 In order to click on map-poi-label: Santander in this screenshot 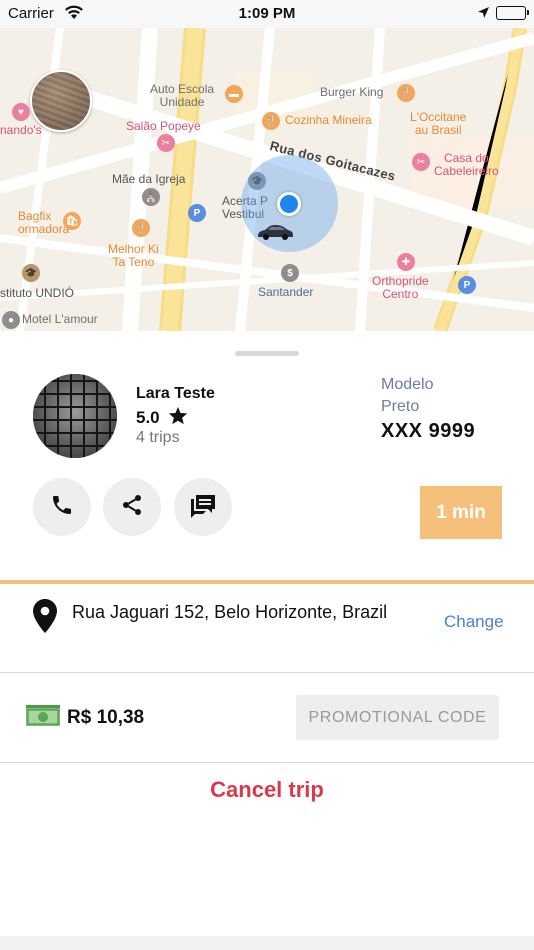, I will do `click(286, 292)`.